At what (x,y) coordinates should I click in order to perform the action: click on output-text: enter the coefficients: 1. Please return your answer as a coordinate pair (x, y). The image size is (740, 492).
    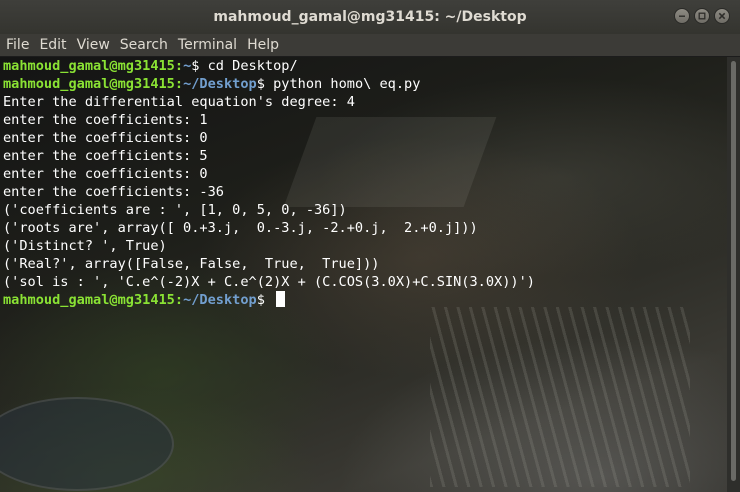
    Looking at the image, I should click on (105, 120).